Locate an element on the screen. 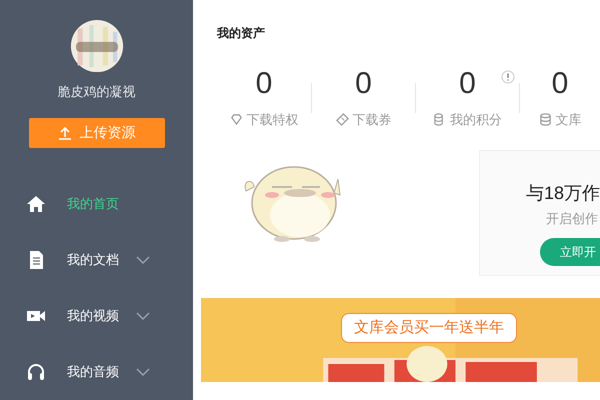 The width and height of the screenshot is (600, 400). stat-label: 我的积分 is located at coordinates (476, 120).